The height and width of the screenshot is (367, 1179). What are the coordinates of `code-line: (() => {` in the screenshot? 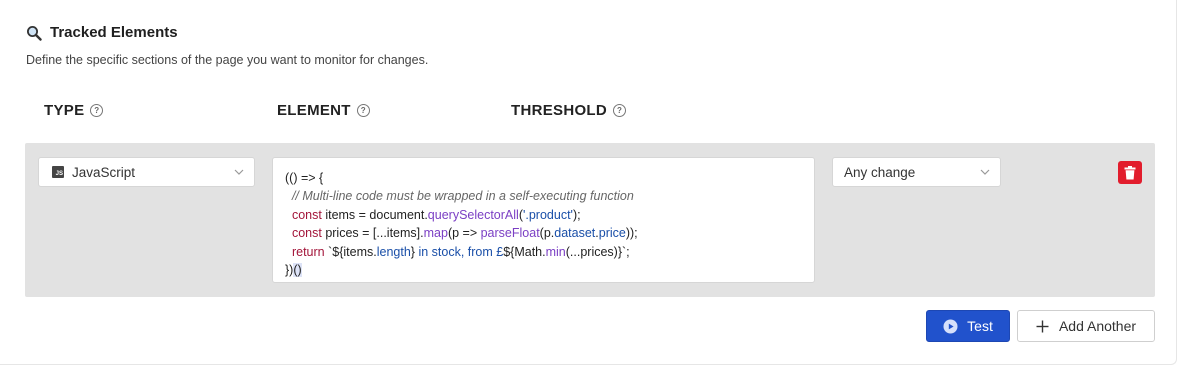 It's located at (304, 178).